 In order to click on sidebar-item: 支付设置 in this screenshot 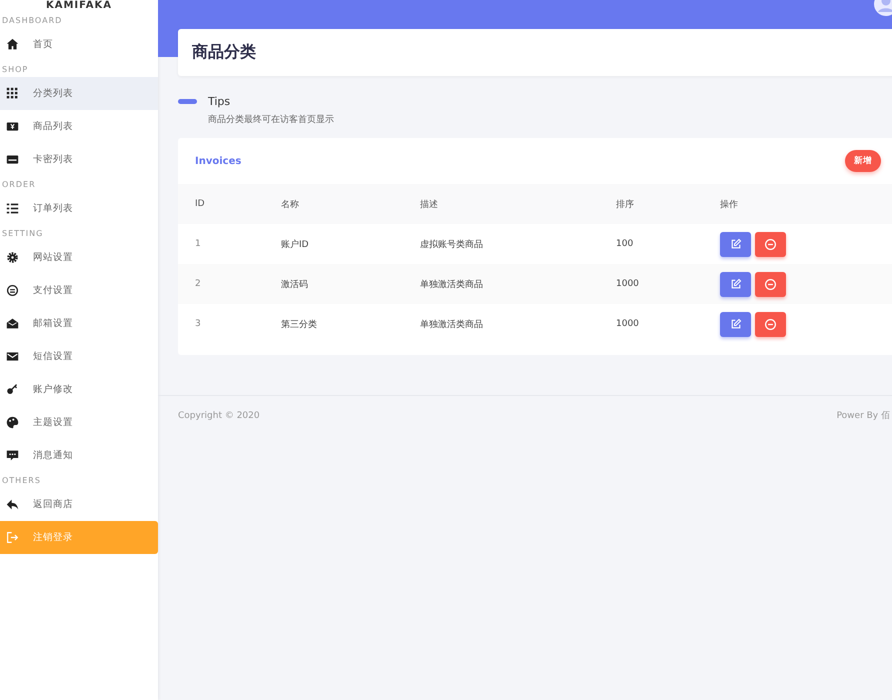, I will do `click(79, 290)`.